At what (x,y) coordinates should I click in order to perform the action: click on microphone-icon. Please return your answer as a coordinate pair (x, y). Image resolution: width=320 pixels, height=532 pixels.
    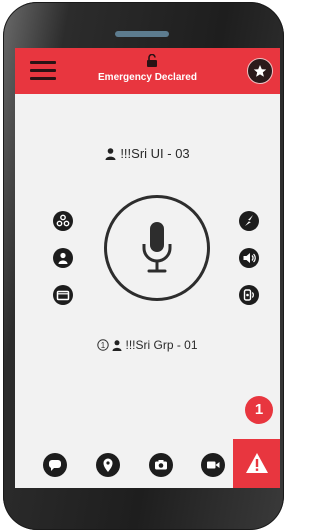
    Looking at the image, I should click on (157, 247).